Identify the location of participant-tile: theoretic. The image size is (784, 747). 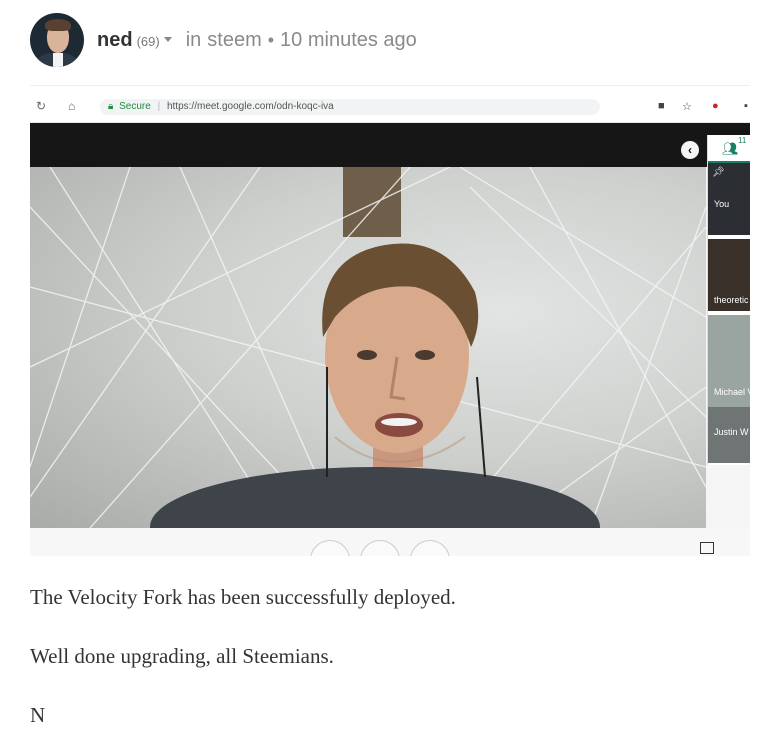
(729, 275).